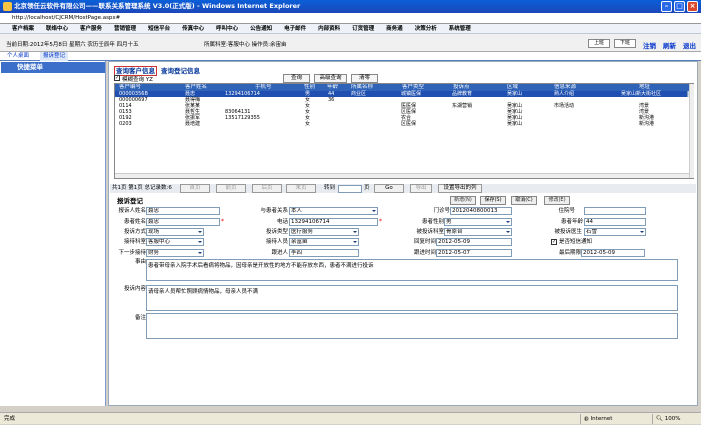 The height and width of the screenshot is (425, 701). What do you see at coordinates (324, 242) in the screenshot?
I see `recv-person-select: 余富亩` at bounding box center [324, 242].